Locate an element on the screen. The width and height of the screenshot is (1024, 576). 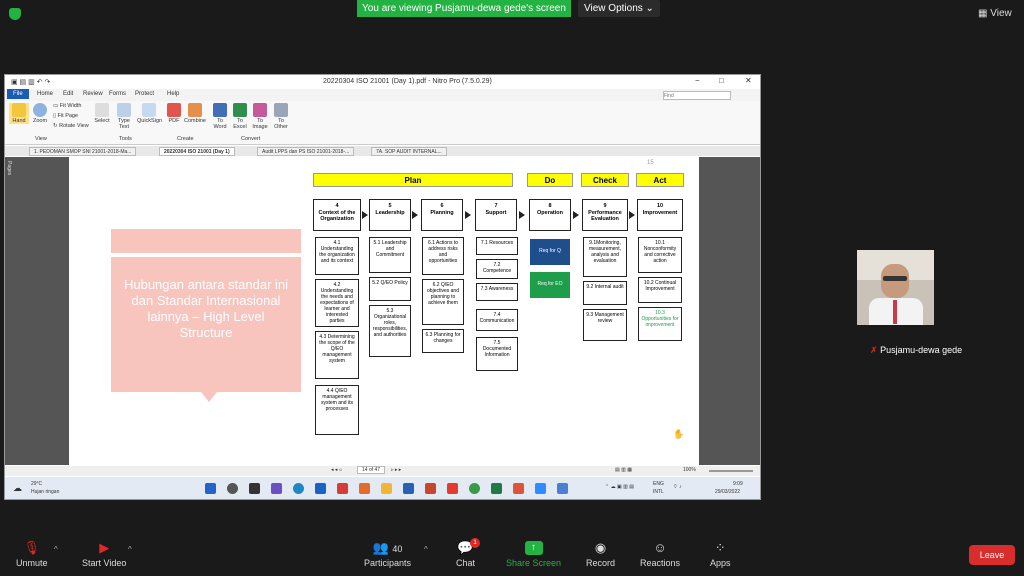
header-label: Context of the Organization is located at coordinates (337, 216).